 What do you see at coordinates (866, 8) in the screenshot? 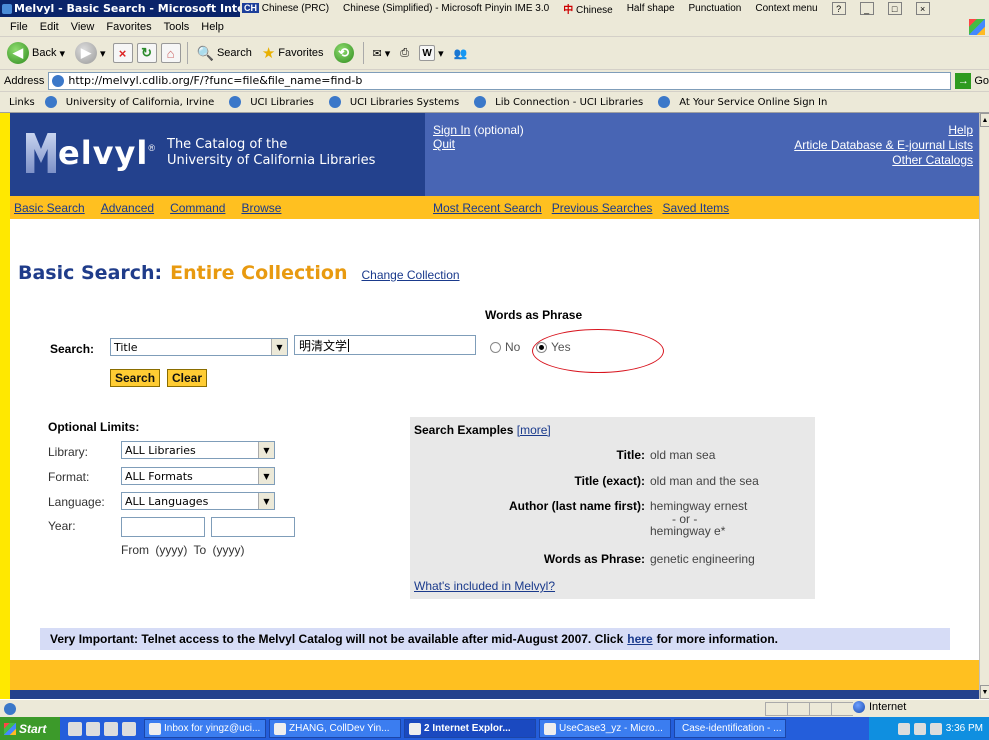
I see `minimize-icon: _` at bounding box center [866, 8].